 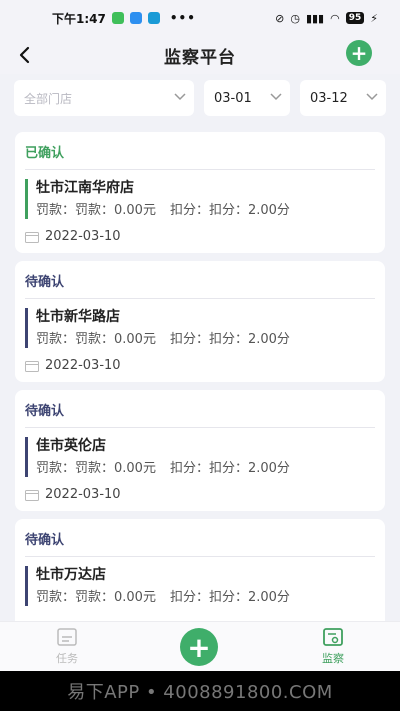 What do you see at coordinates (355, 18) in the screenshot?
I see `battery-icon: 95` at bounding box center [355, 18].